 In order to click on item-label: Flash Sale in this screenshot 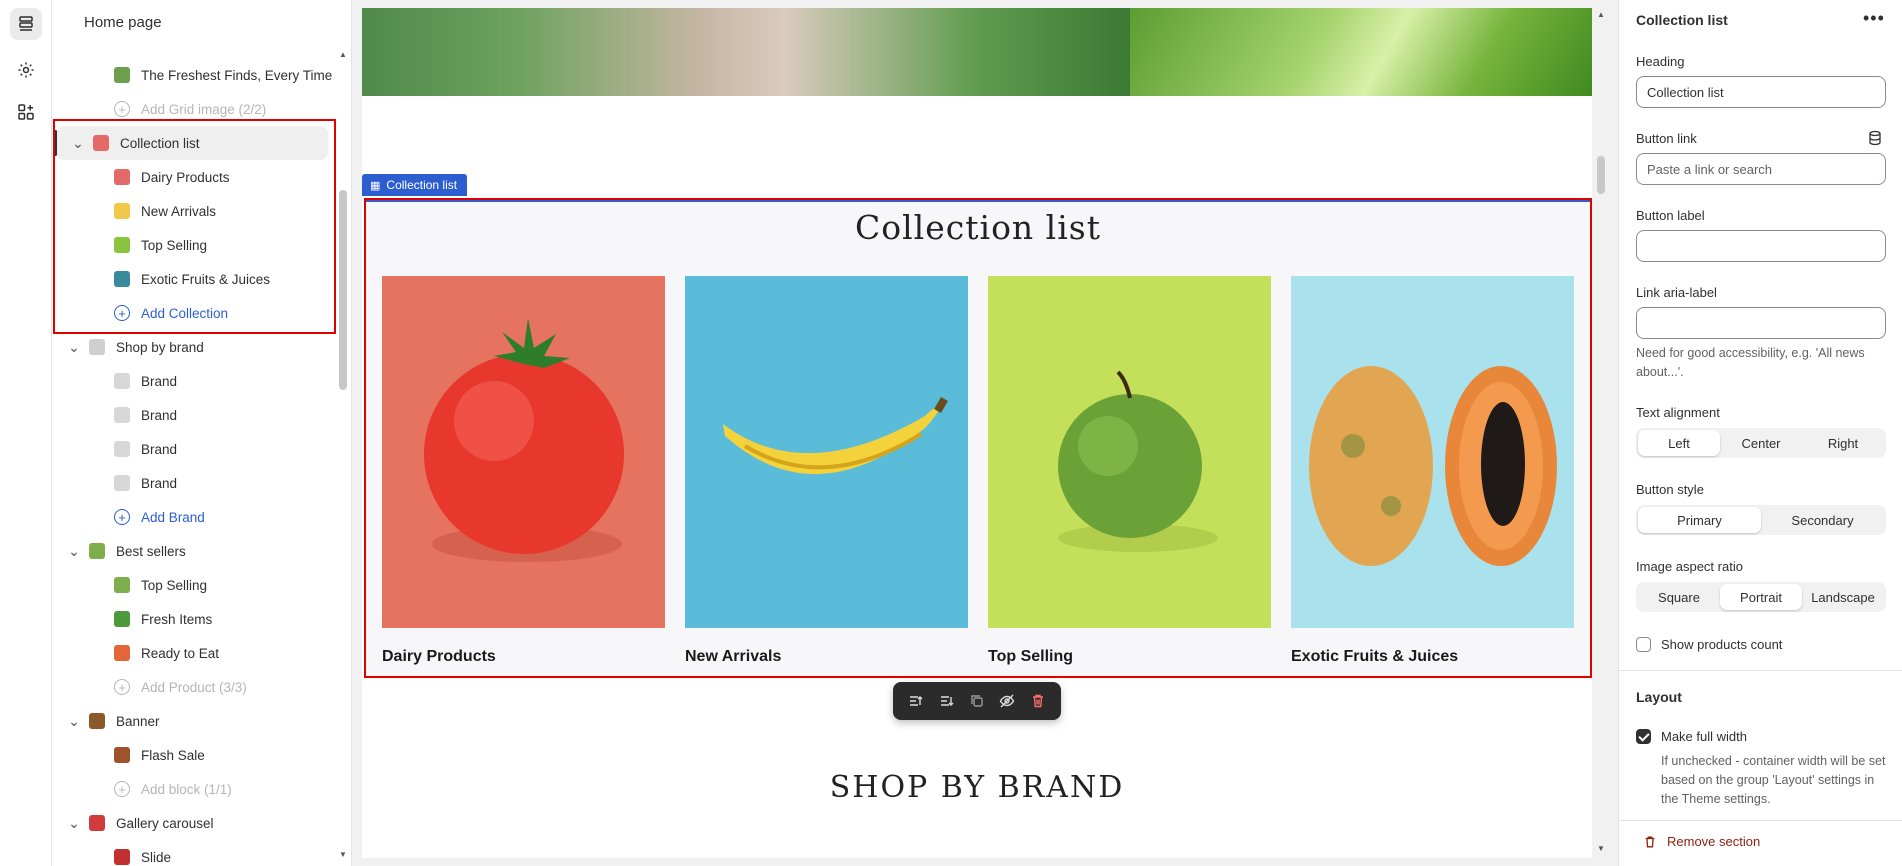, I will do `click(173, 755)`.